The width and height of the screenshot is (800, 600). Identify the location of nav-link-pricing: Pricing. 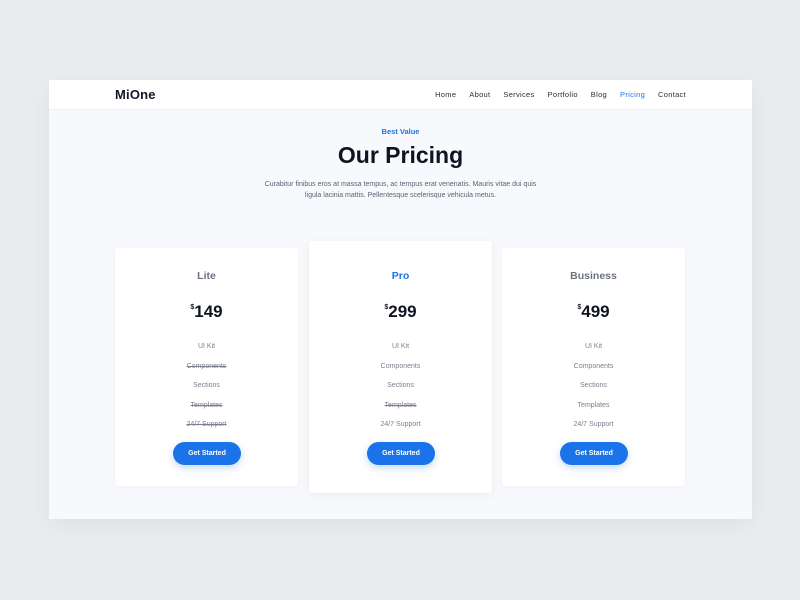
(632, 94).